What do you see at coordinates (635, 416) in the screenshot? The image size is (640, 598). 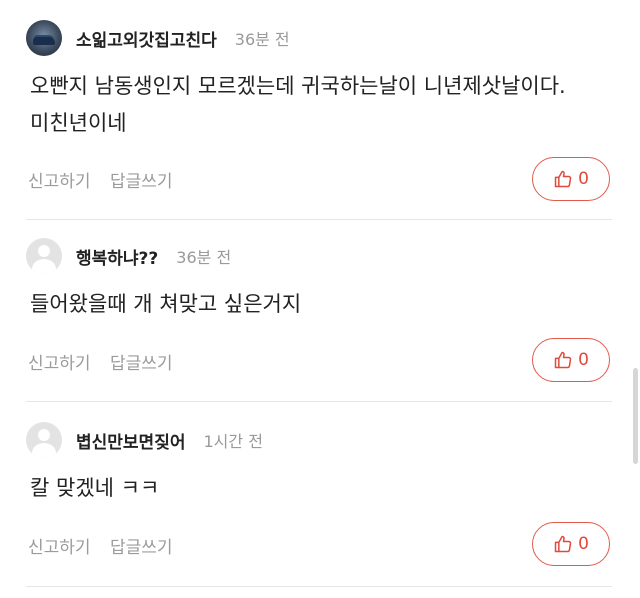 I see `scrollbar` at bounding box center [635, 416].